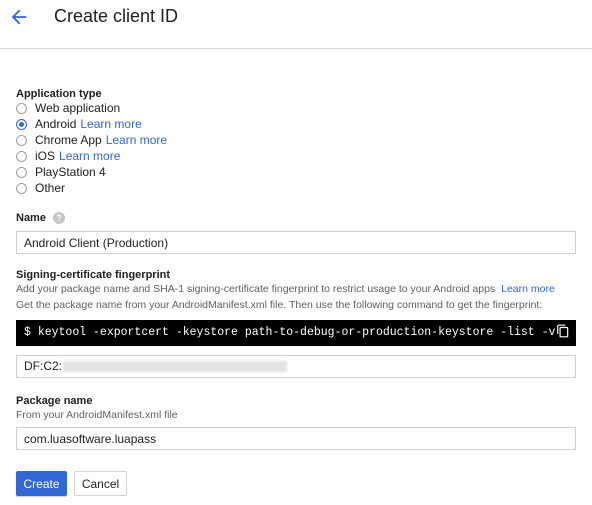 This screenshot has height=505, width=592. What do you see at coordinates (70, 172) in the screenshot?
I see `radio-label: PlayStation 4` at bounding box center [70, 172].